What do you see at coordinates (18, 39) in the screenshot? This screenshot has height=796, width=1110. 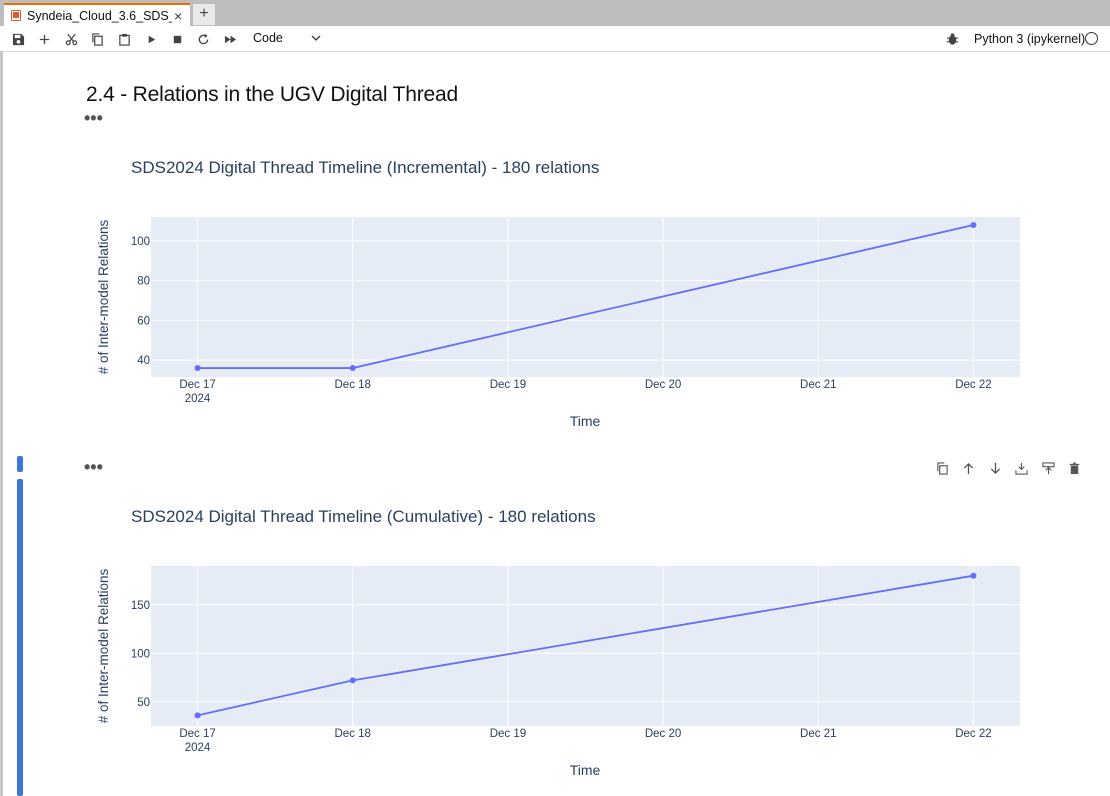 I see `save-icon` at bounding box center [18, 39].